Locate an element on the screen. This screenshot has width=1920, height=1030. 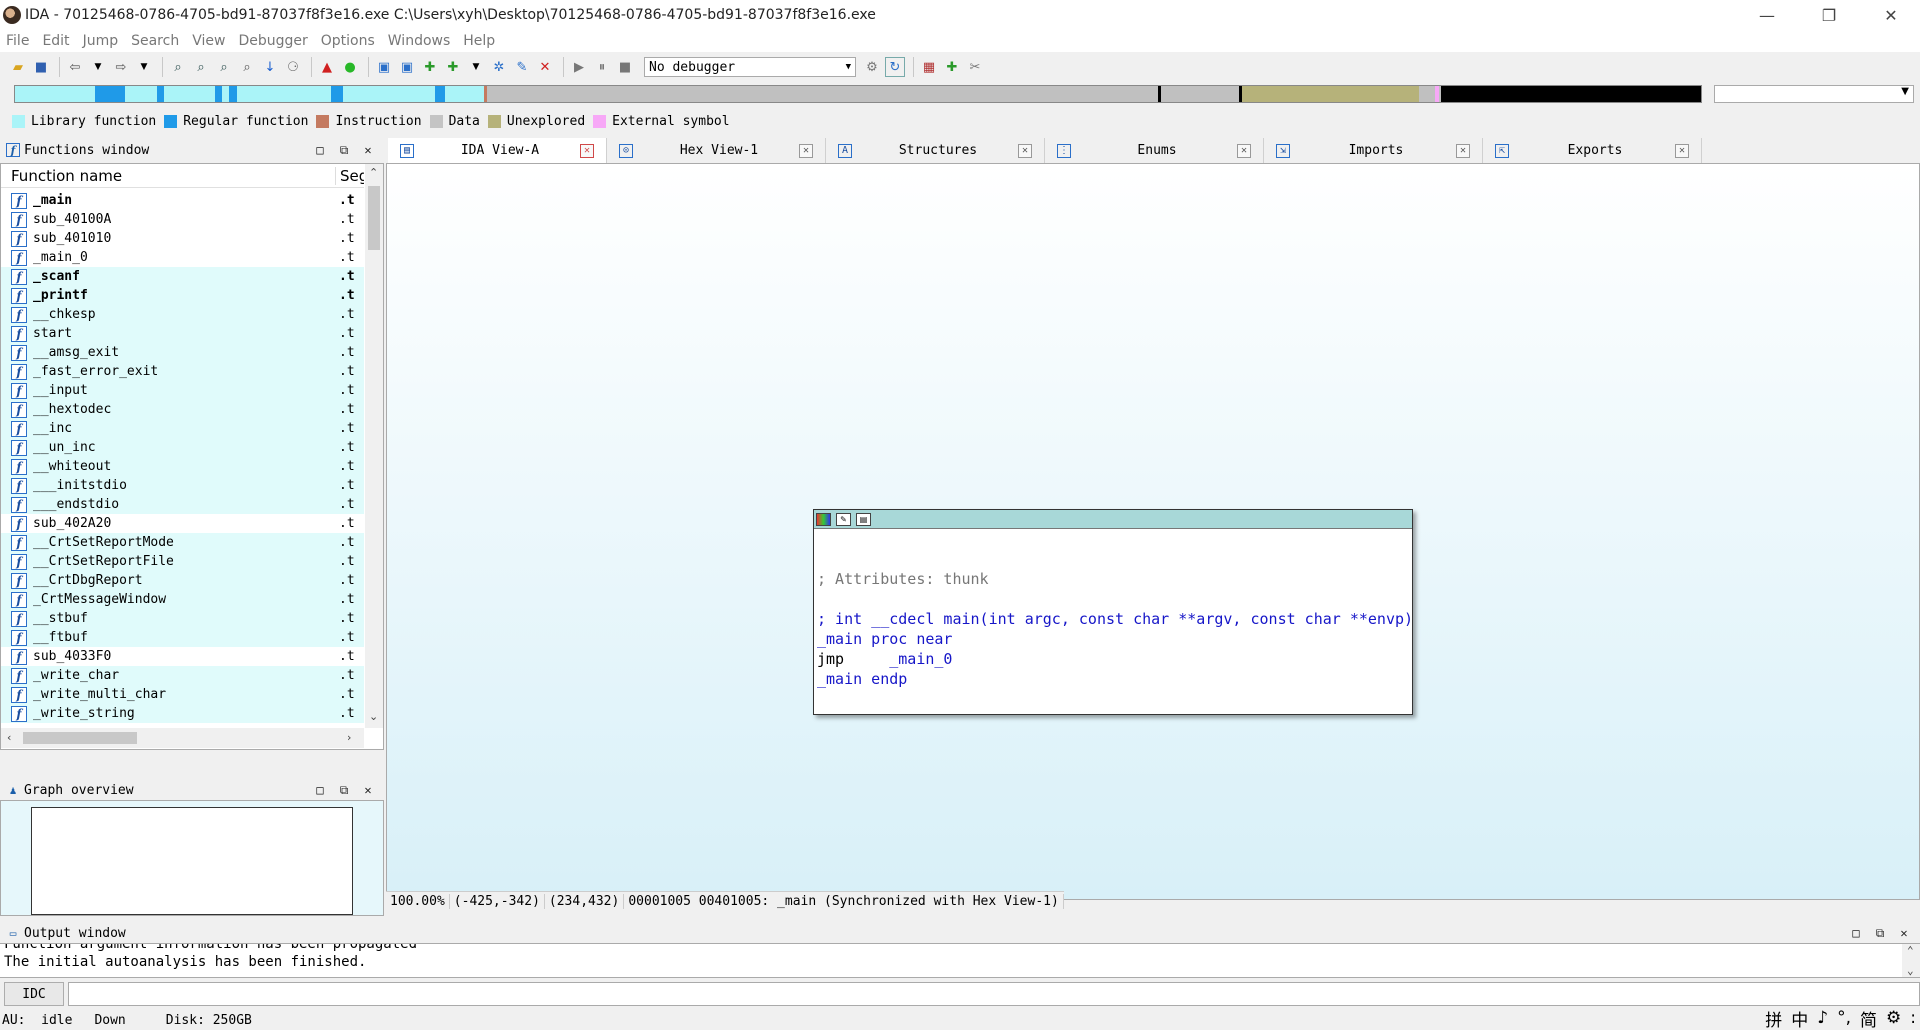
menu-debugger: Debugger is located at coordinates (272, 41).